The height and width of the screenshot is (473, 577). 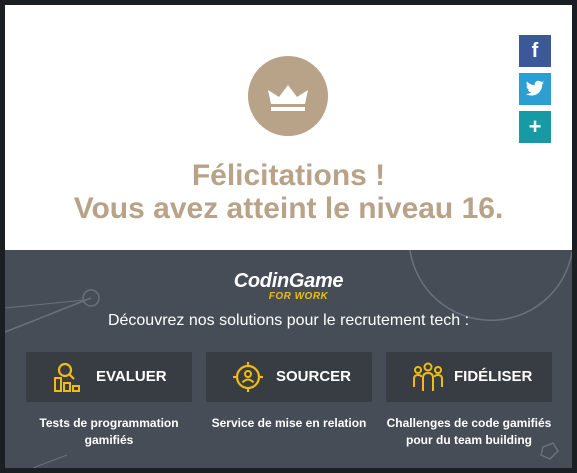 What do you see at coordinates (288, 208) in the screenshot?
I see `level-reached-text: Vous avez atteint le niveau 16.` at bounding box center [288, 208].